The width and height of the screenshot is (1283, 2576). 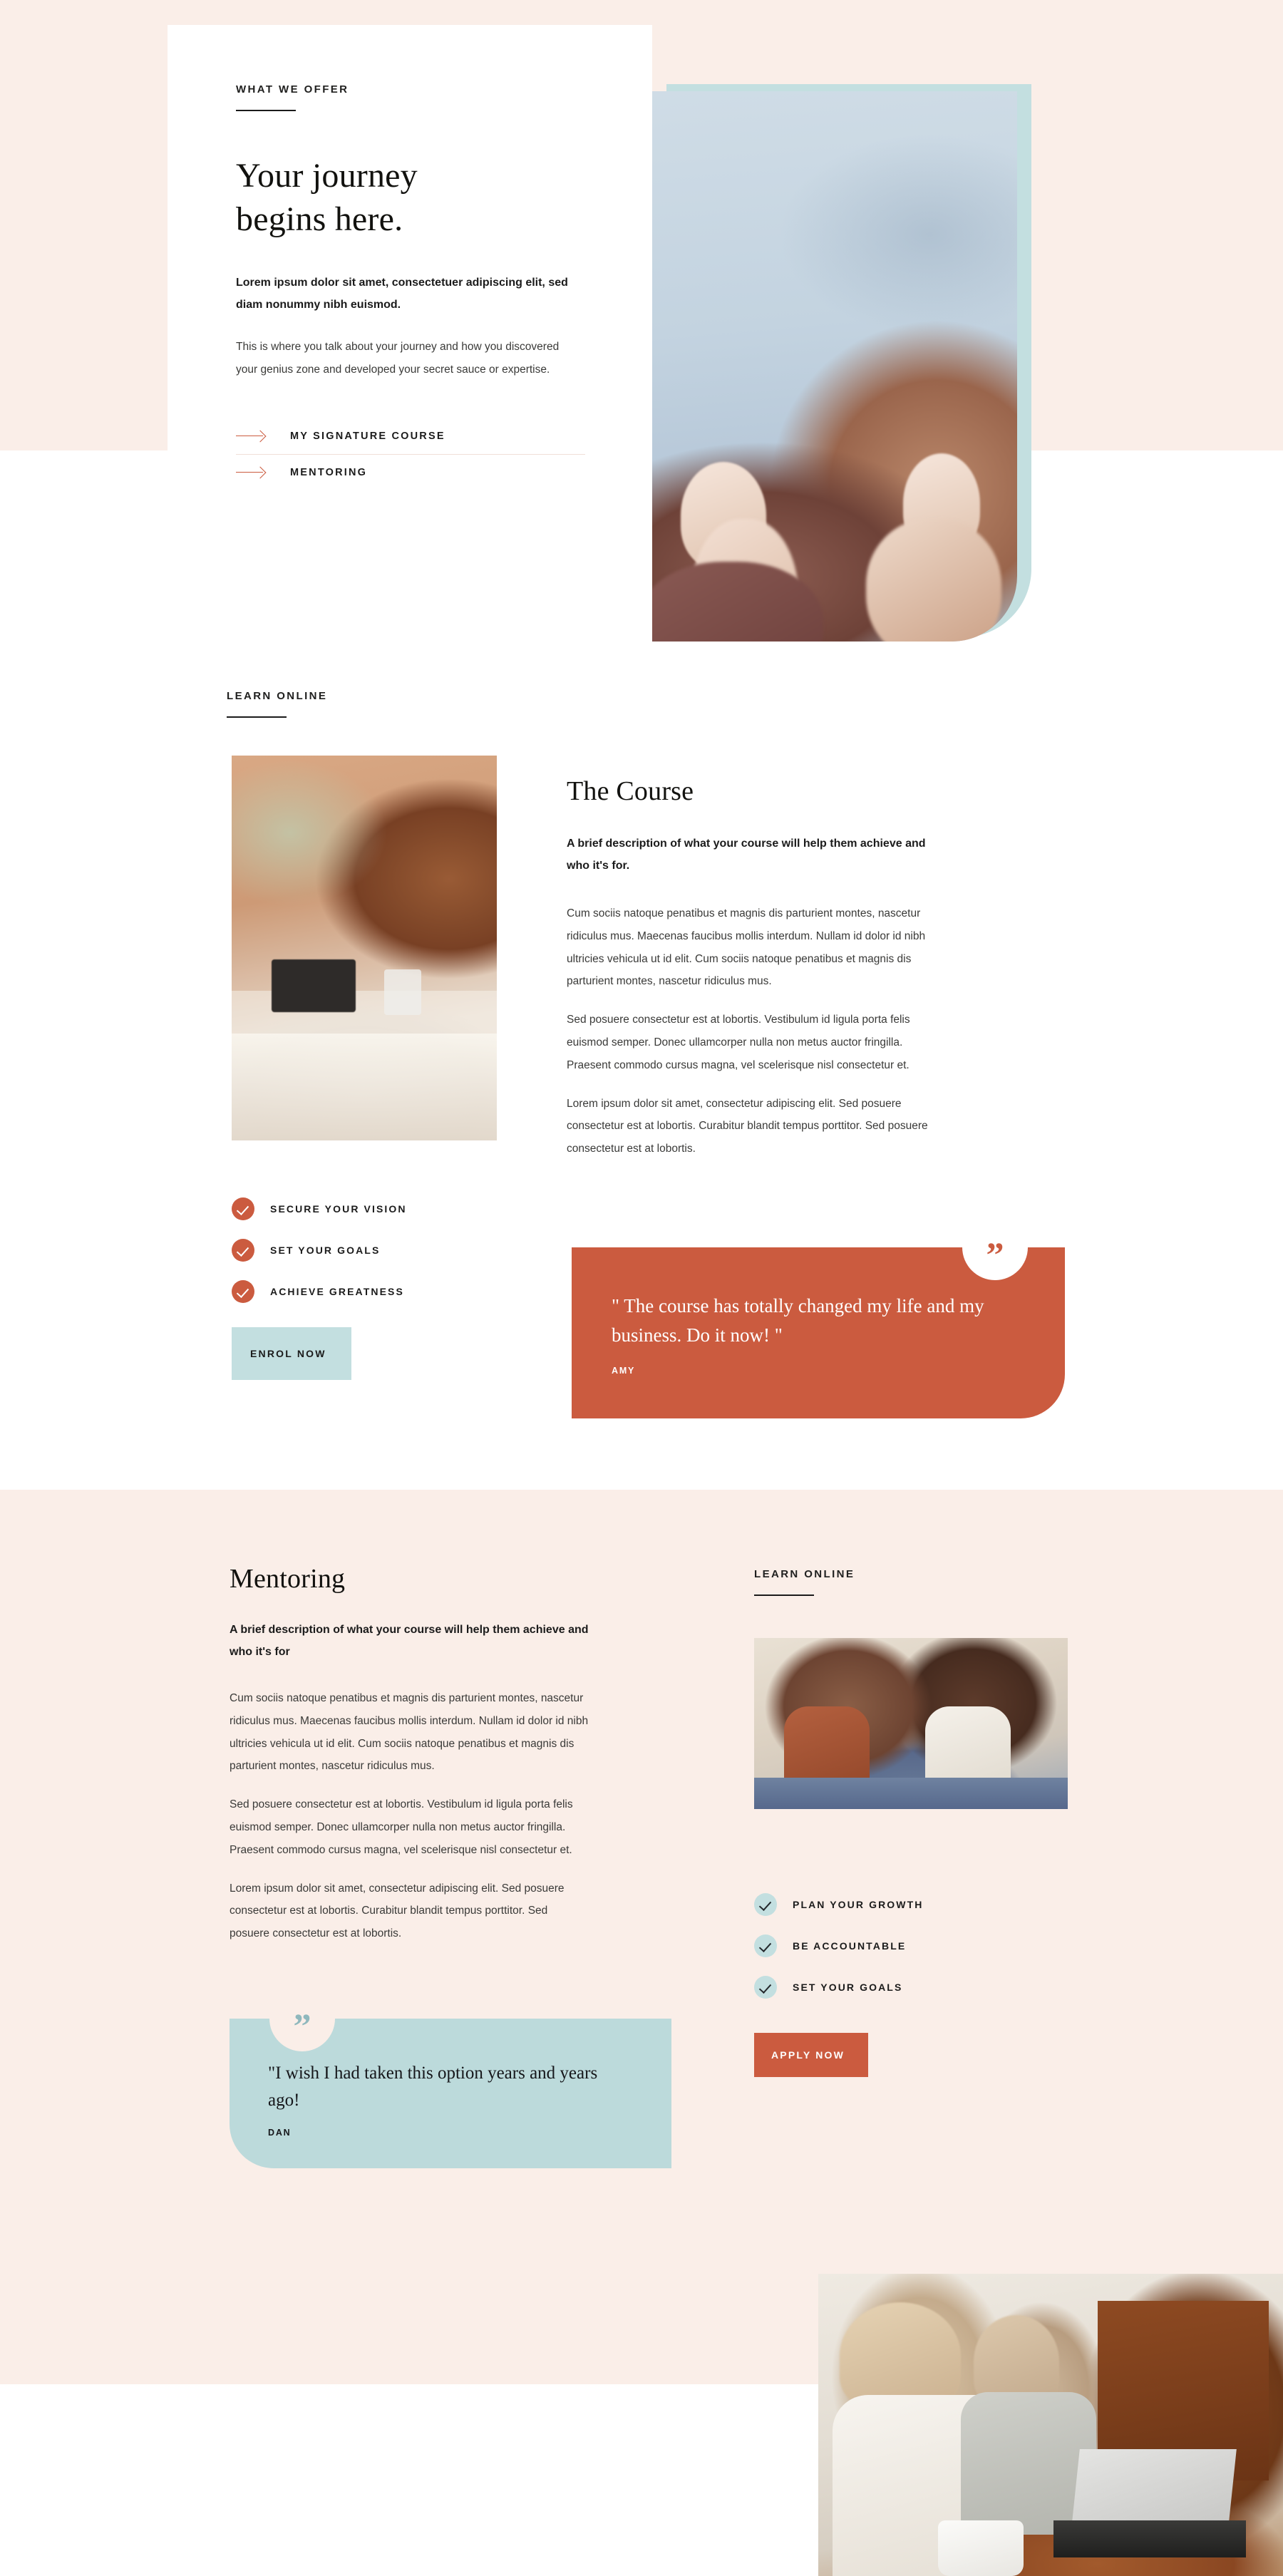 What do you see at coordinates (327, 176) in the screenshot?
I see `hero-title-line-1: Your journey` at bounding box center [327, 176].